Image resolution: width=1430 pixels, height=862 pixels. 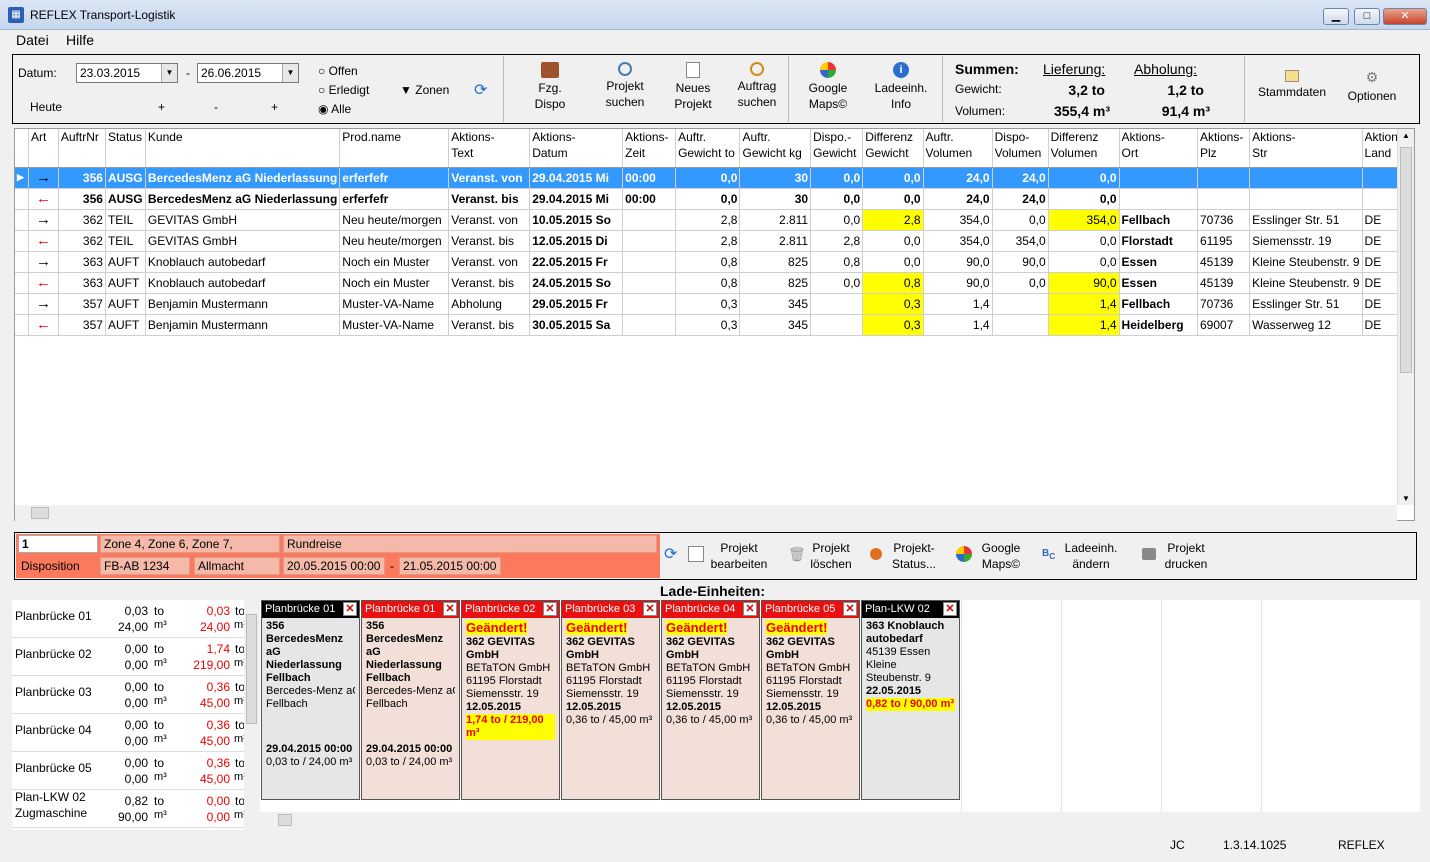 What do you see at coordinates (576, 325) in the screenshot?
I see `table-cell: 30.05.2015 Sa` at bounding box center [576, 325].